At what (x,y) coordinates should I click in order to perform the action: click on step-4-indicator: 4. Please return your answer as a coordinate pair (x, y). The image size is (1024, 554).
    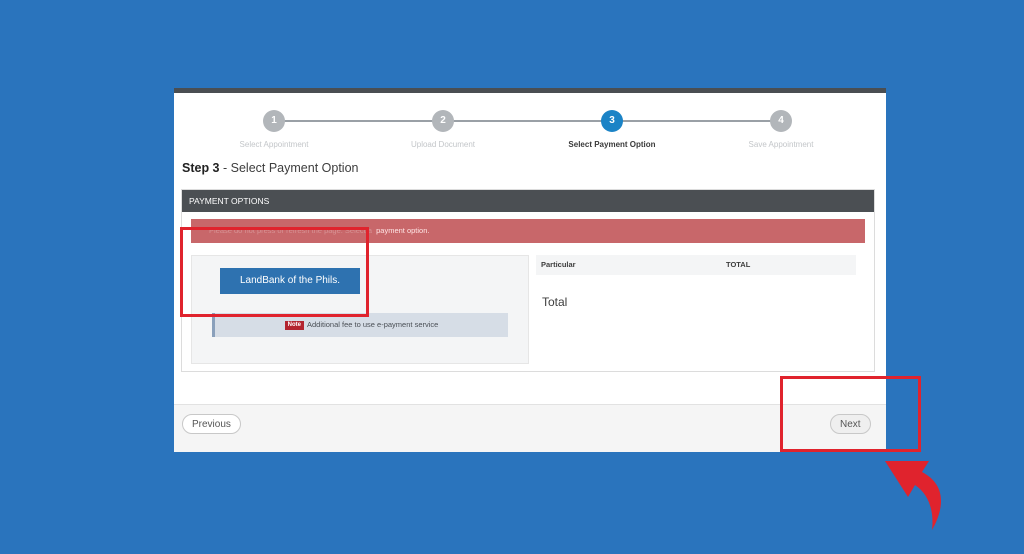
    Looking at the image, I should click on (781, 121).